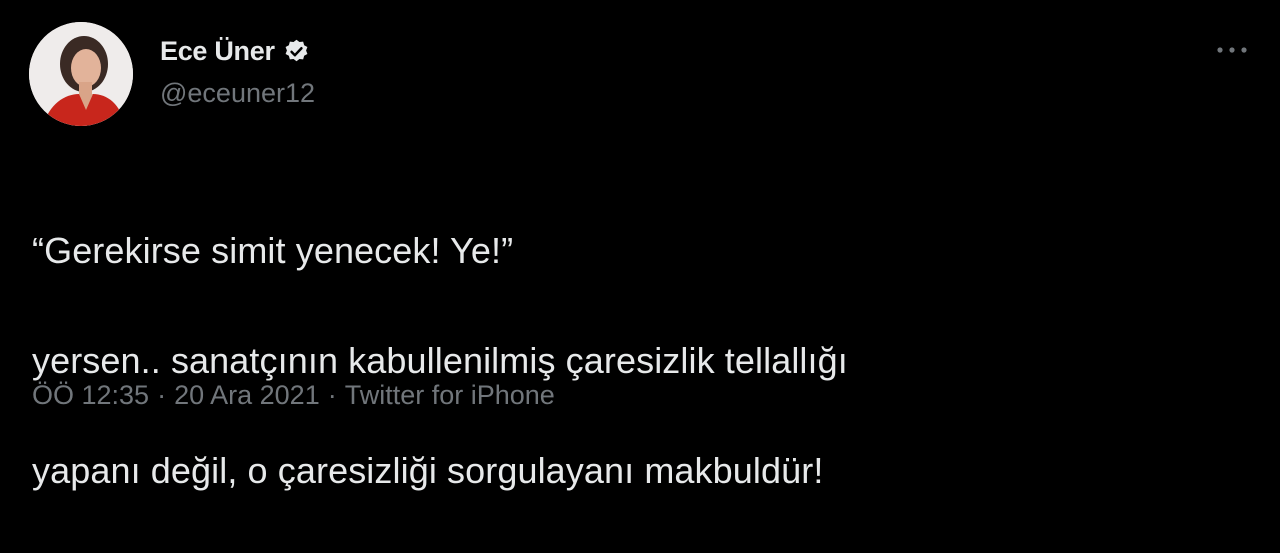 The height and width of the screenshot is (553, 1280). What do you see at coordinates (450, 395) in the screenshot?
I see `tweet-source: Twitter for iPhone` at bounding box center [450, 395].